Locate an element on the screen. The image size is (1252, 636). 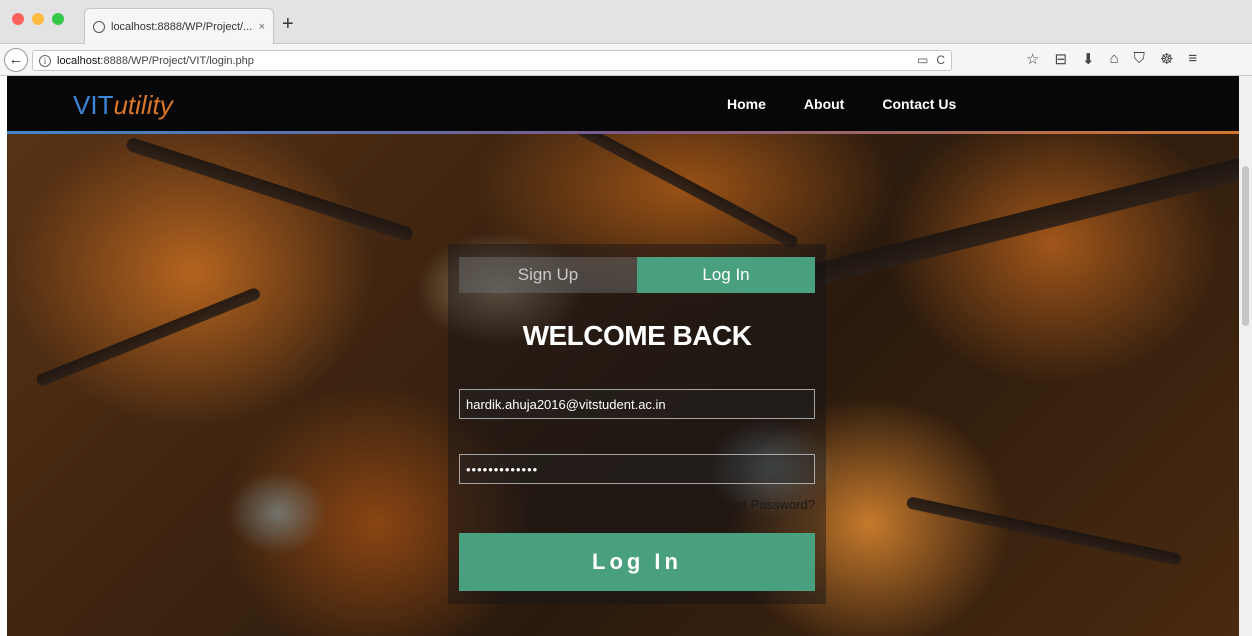
url-path: :8888/WP/Project/VIT/login.php is located at coordinates (177, 60).